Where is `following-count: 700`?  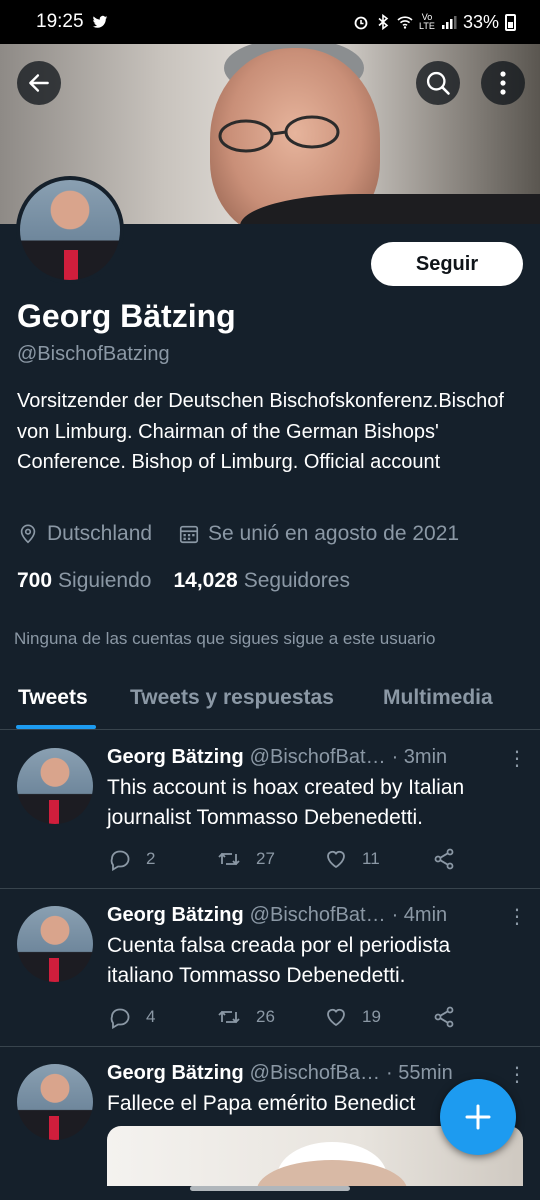 following-count: 700 is located at coordinates (35, 580).